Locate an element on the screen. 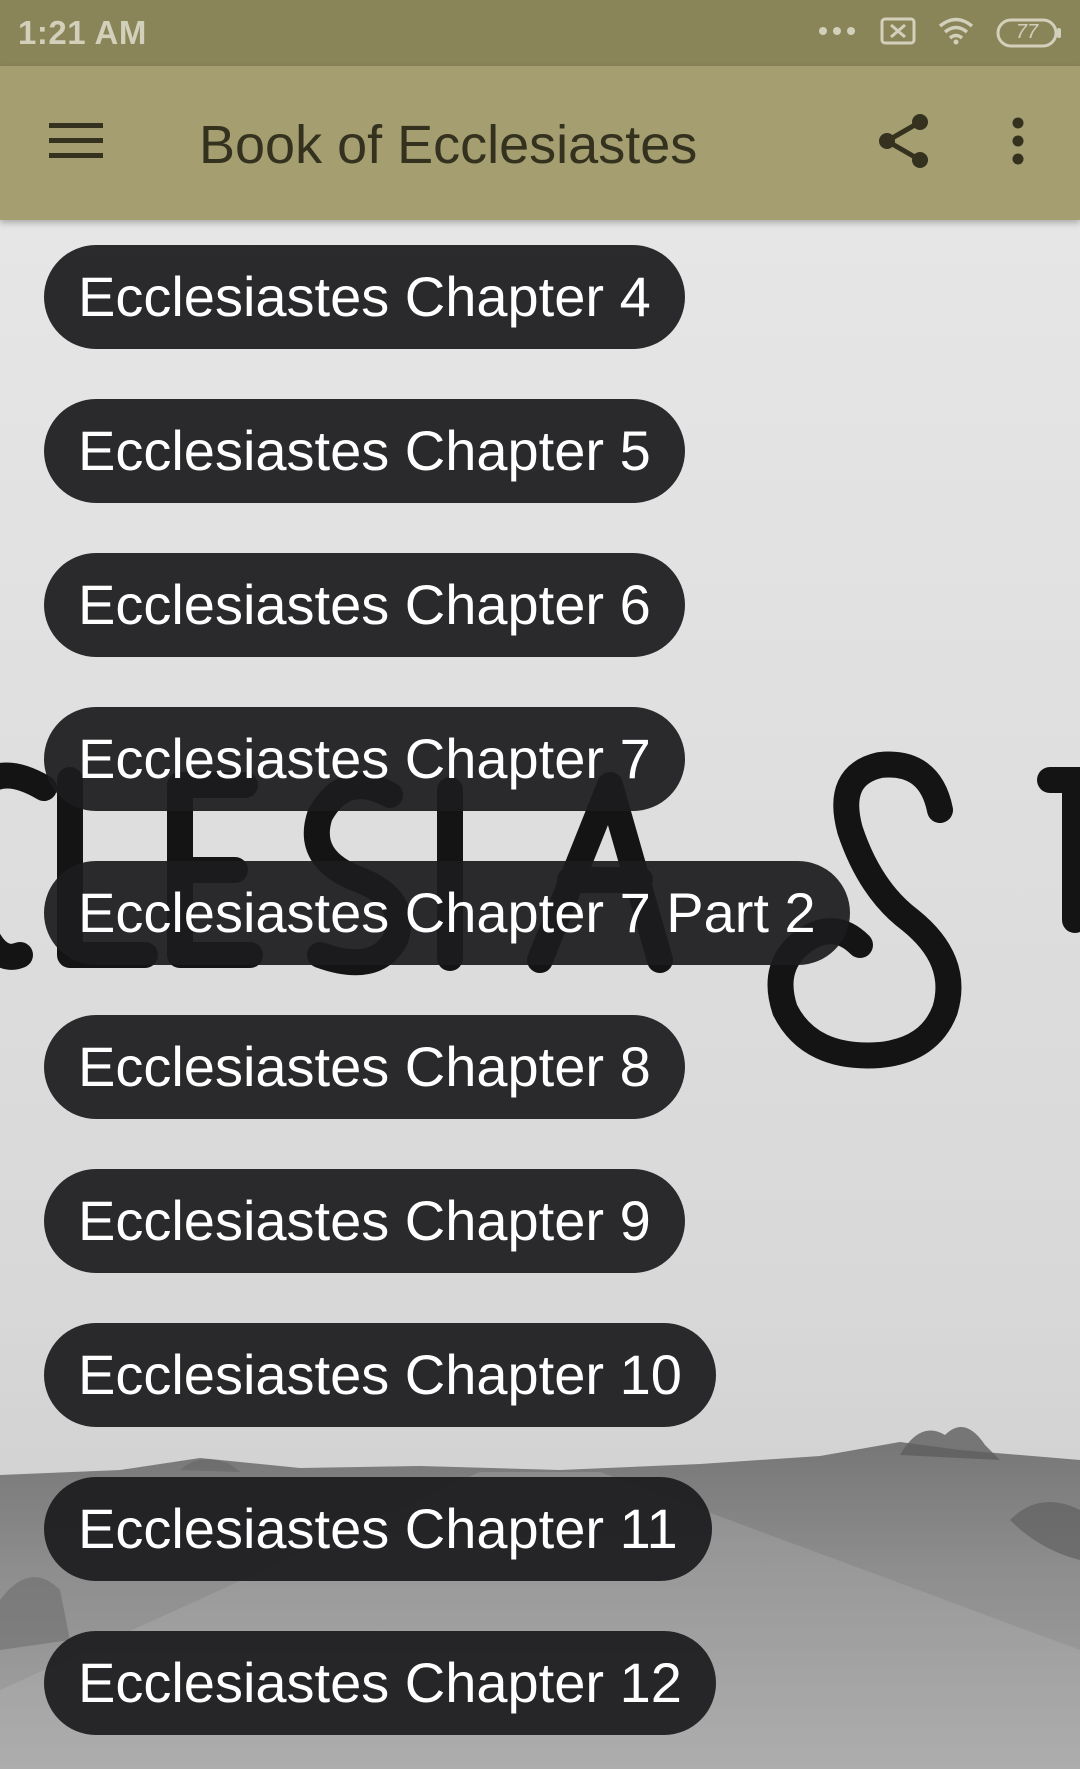 The height and width of the screenshot is (1769, 1080). no-sim-icon is located at coordinates (898, 33).